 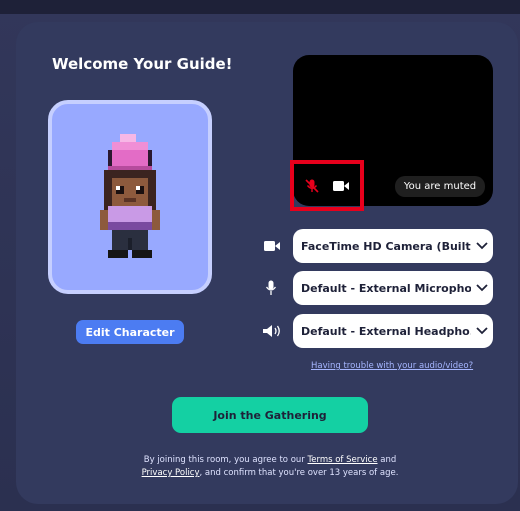 What do you see at coordinates (271, 287) in the screenshot?
I see `microphone-icon` at bounding box center [271, 287].